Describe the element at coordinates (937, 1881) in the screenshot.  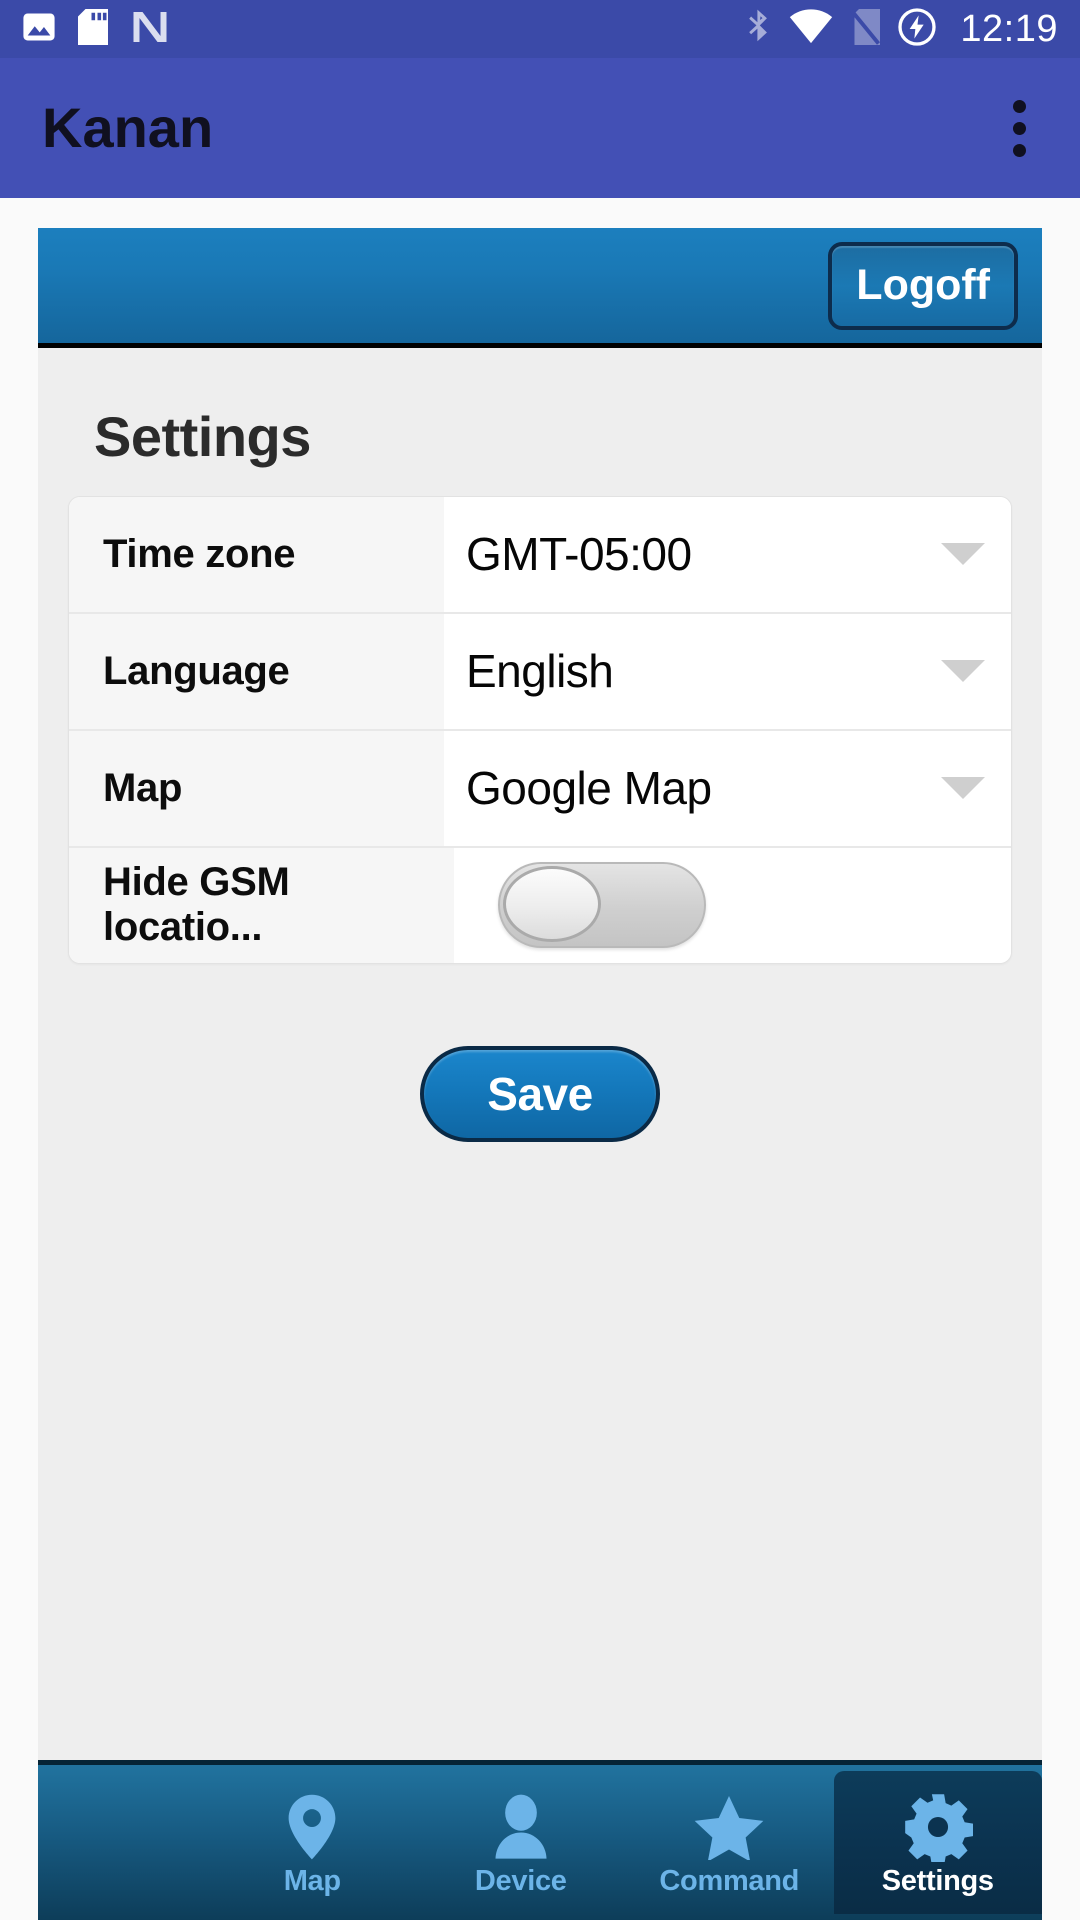
I see `tab-label: Settings` at that location.